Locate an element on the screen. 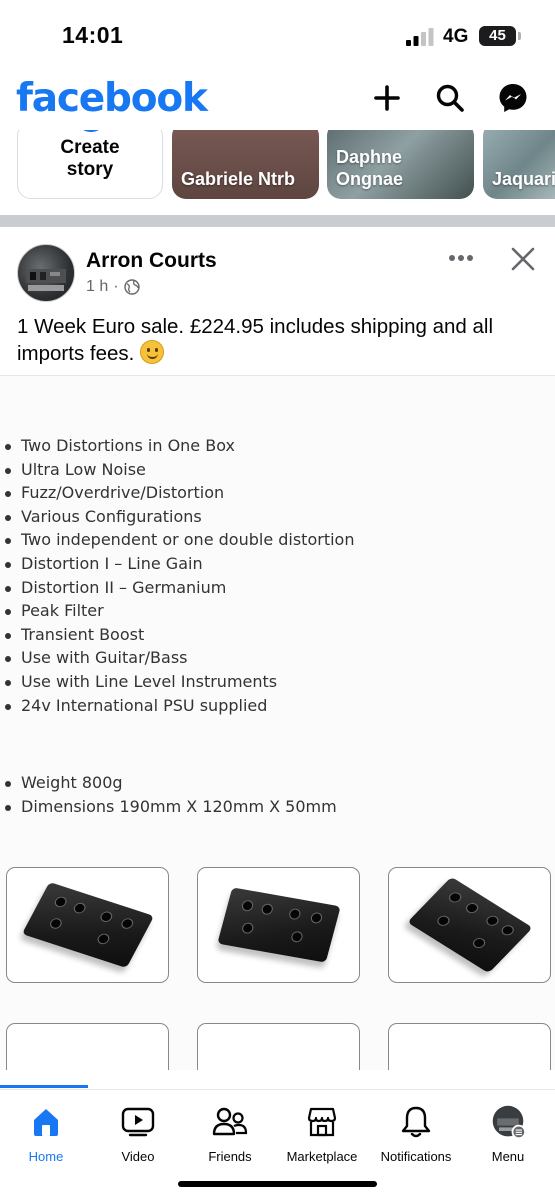 This screenshot has height=1200, width=555. plus-icon is located at coordinates (387, 98).